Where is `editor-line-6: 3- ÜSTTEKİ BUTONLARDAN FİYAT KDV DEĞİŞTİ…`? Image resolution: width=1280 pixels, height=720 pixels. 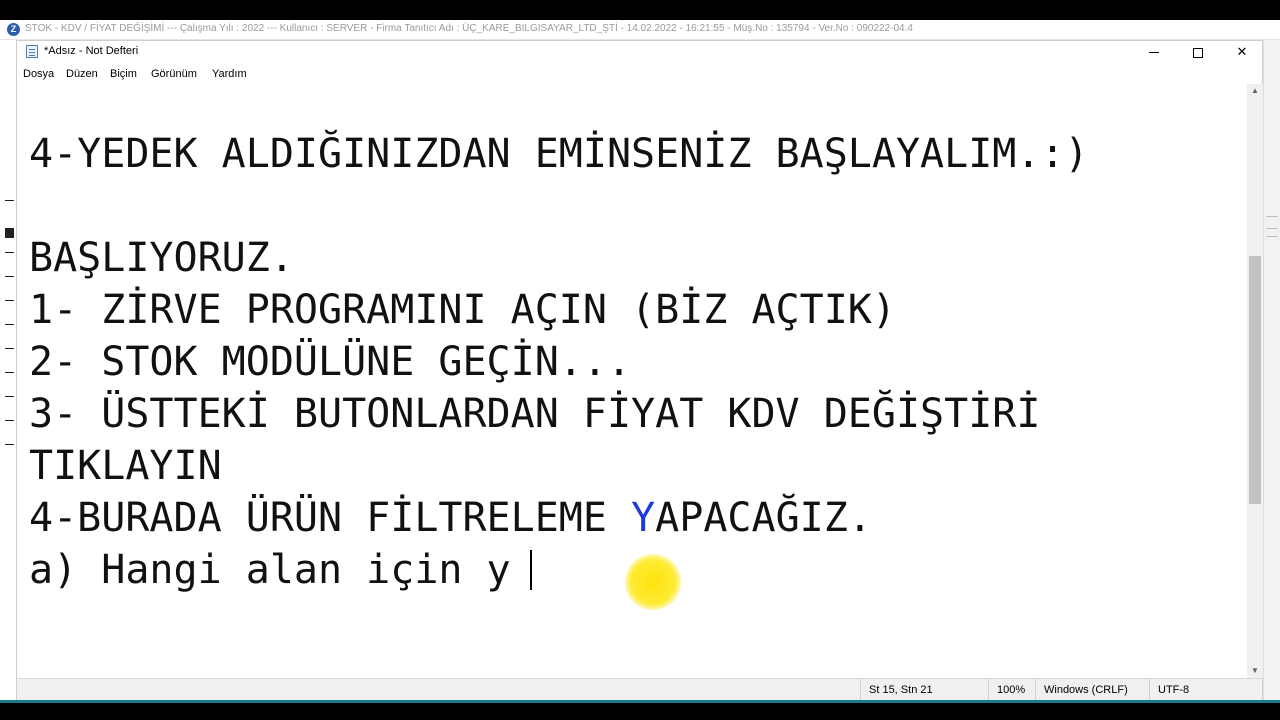
editor-line-6: 3- ÜSTTEKİ BUTONLARDAN FİYAT KDV DEĞİŞTİ… is located at coordinates (535, 414).